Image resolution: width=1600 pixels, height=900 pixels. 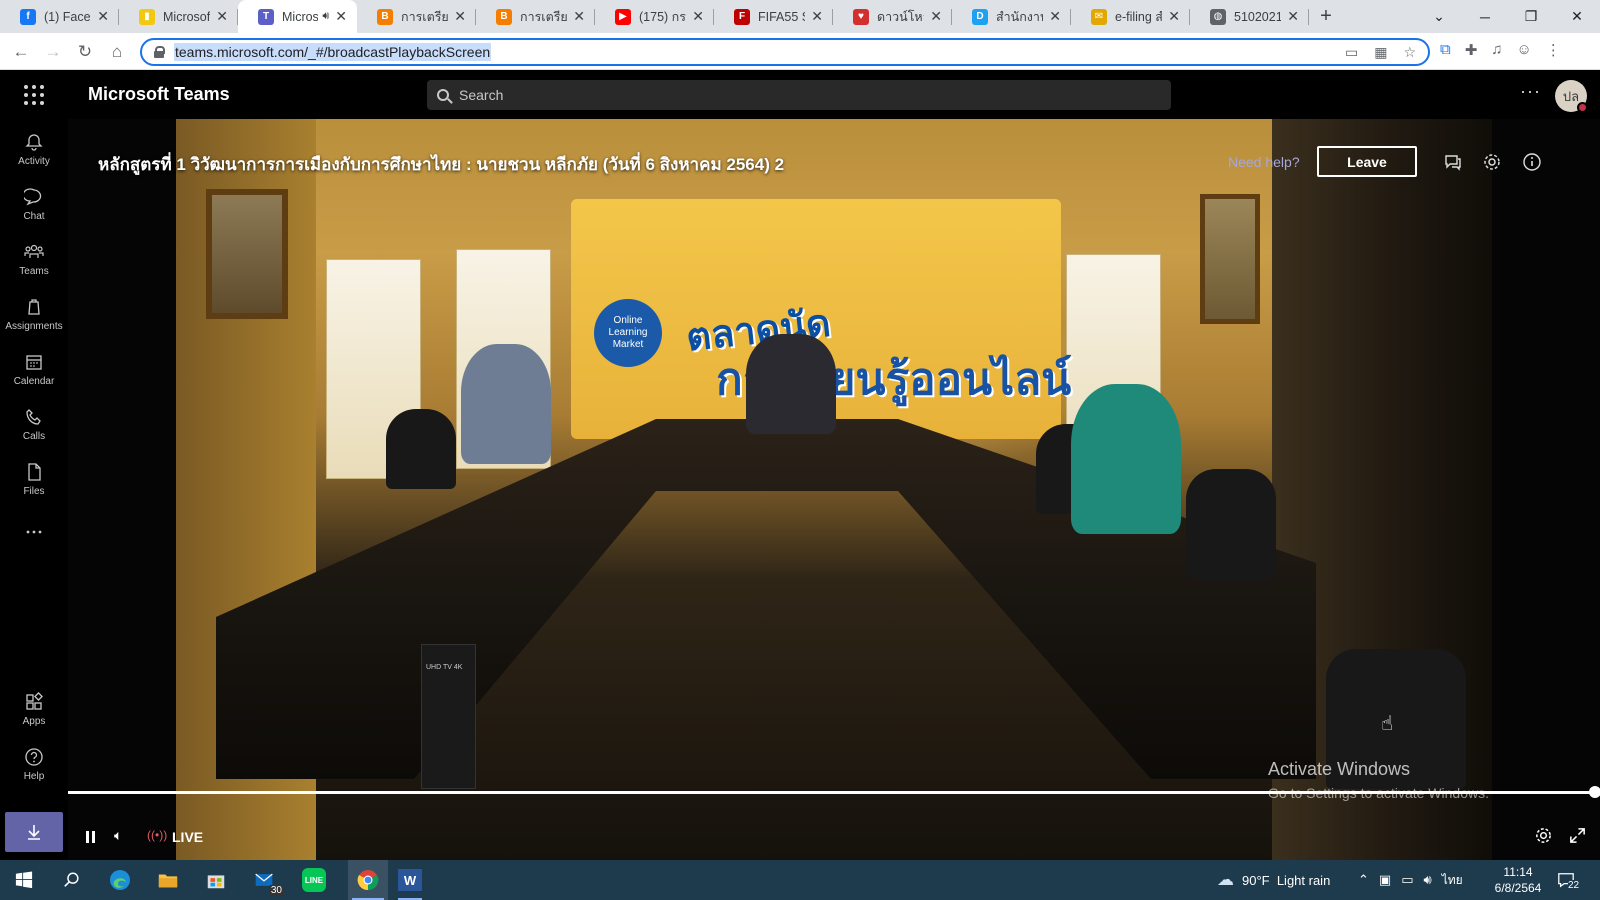 I want to click on browser-tab: ▶ (175) กรอก ✕, so click(x=654, y=16).